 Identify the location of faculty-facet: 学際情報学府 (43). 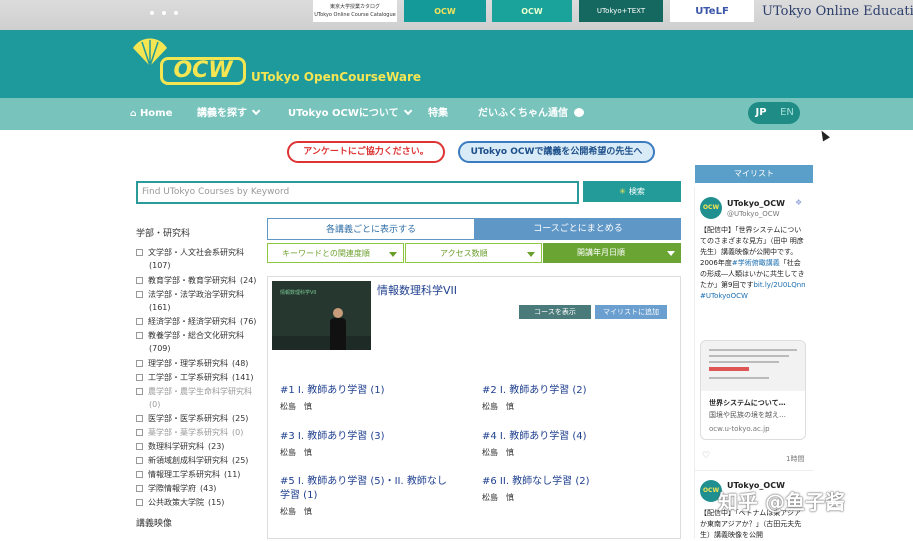
(176, 488).